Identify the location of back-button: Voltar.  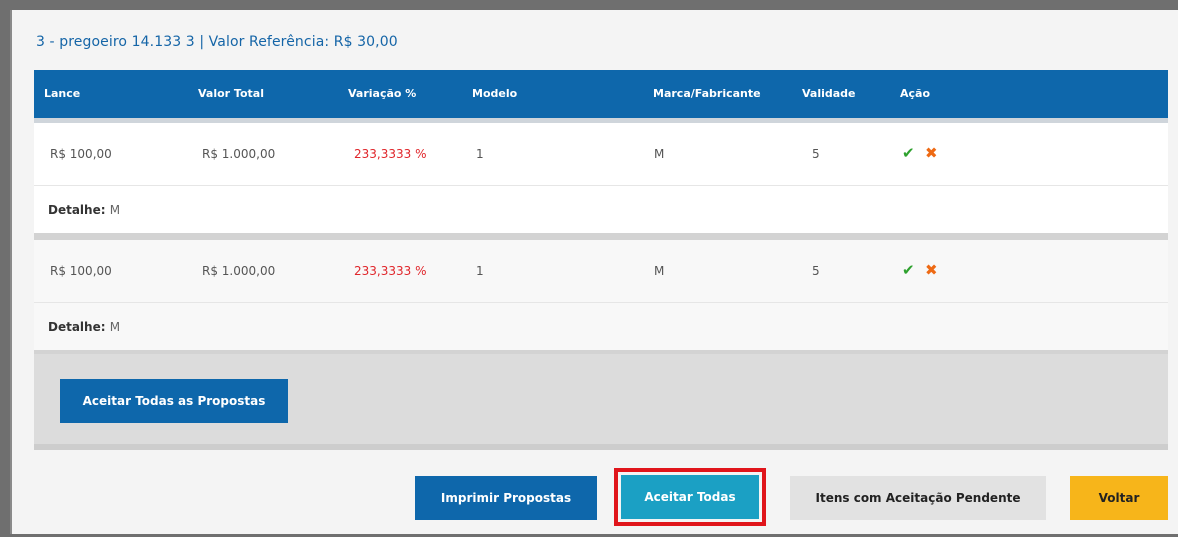
(1119, 498).